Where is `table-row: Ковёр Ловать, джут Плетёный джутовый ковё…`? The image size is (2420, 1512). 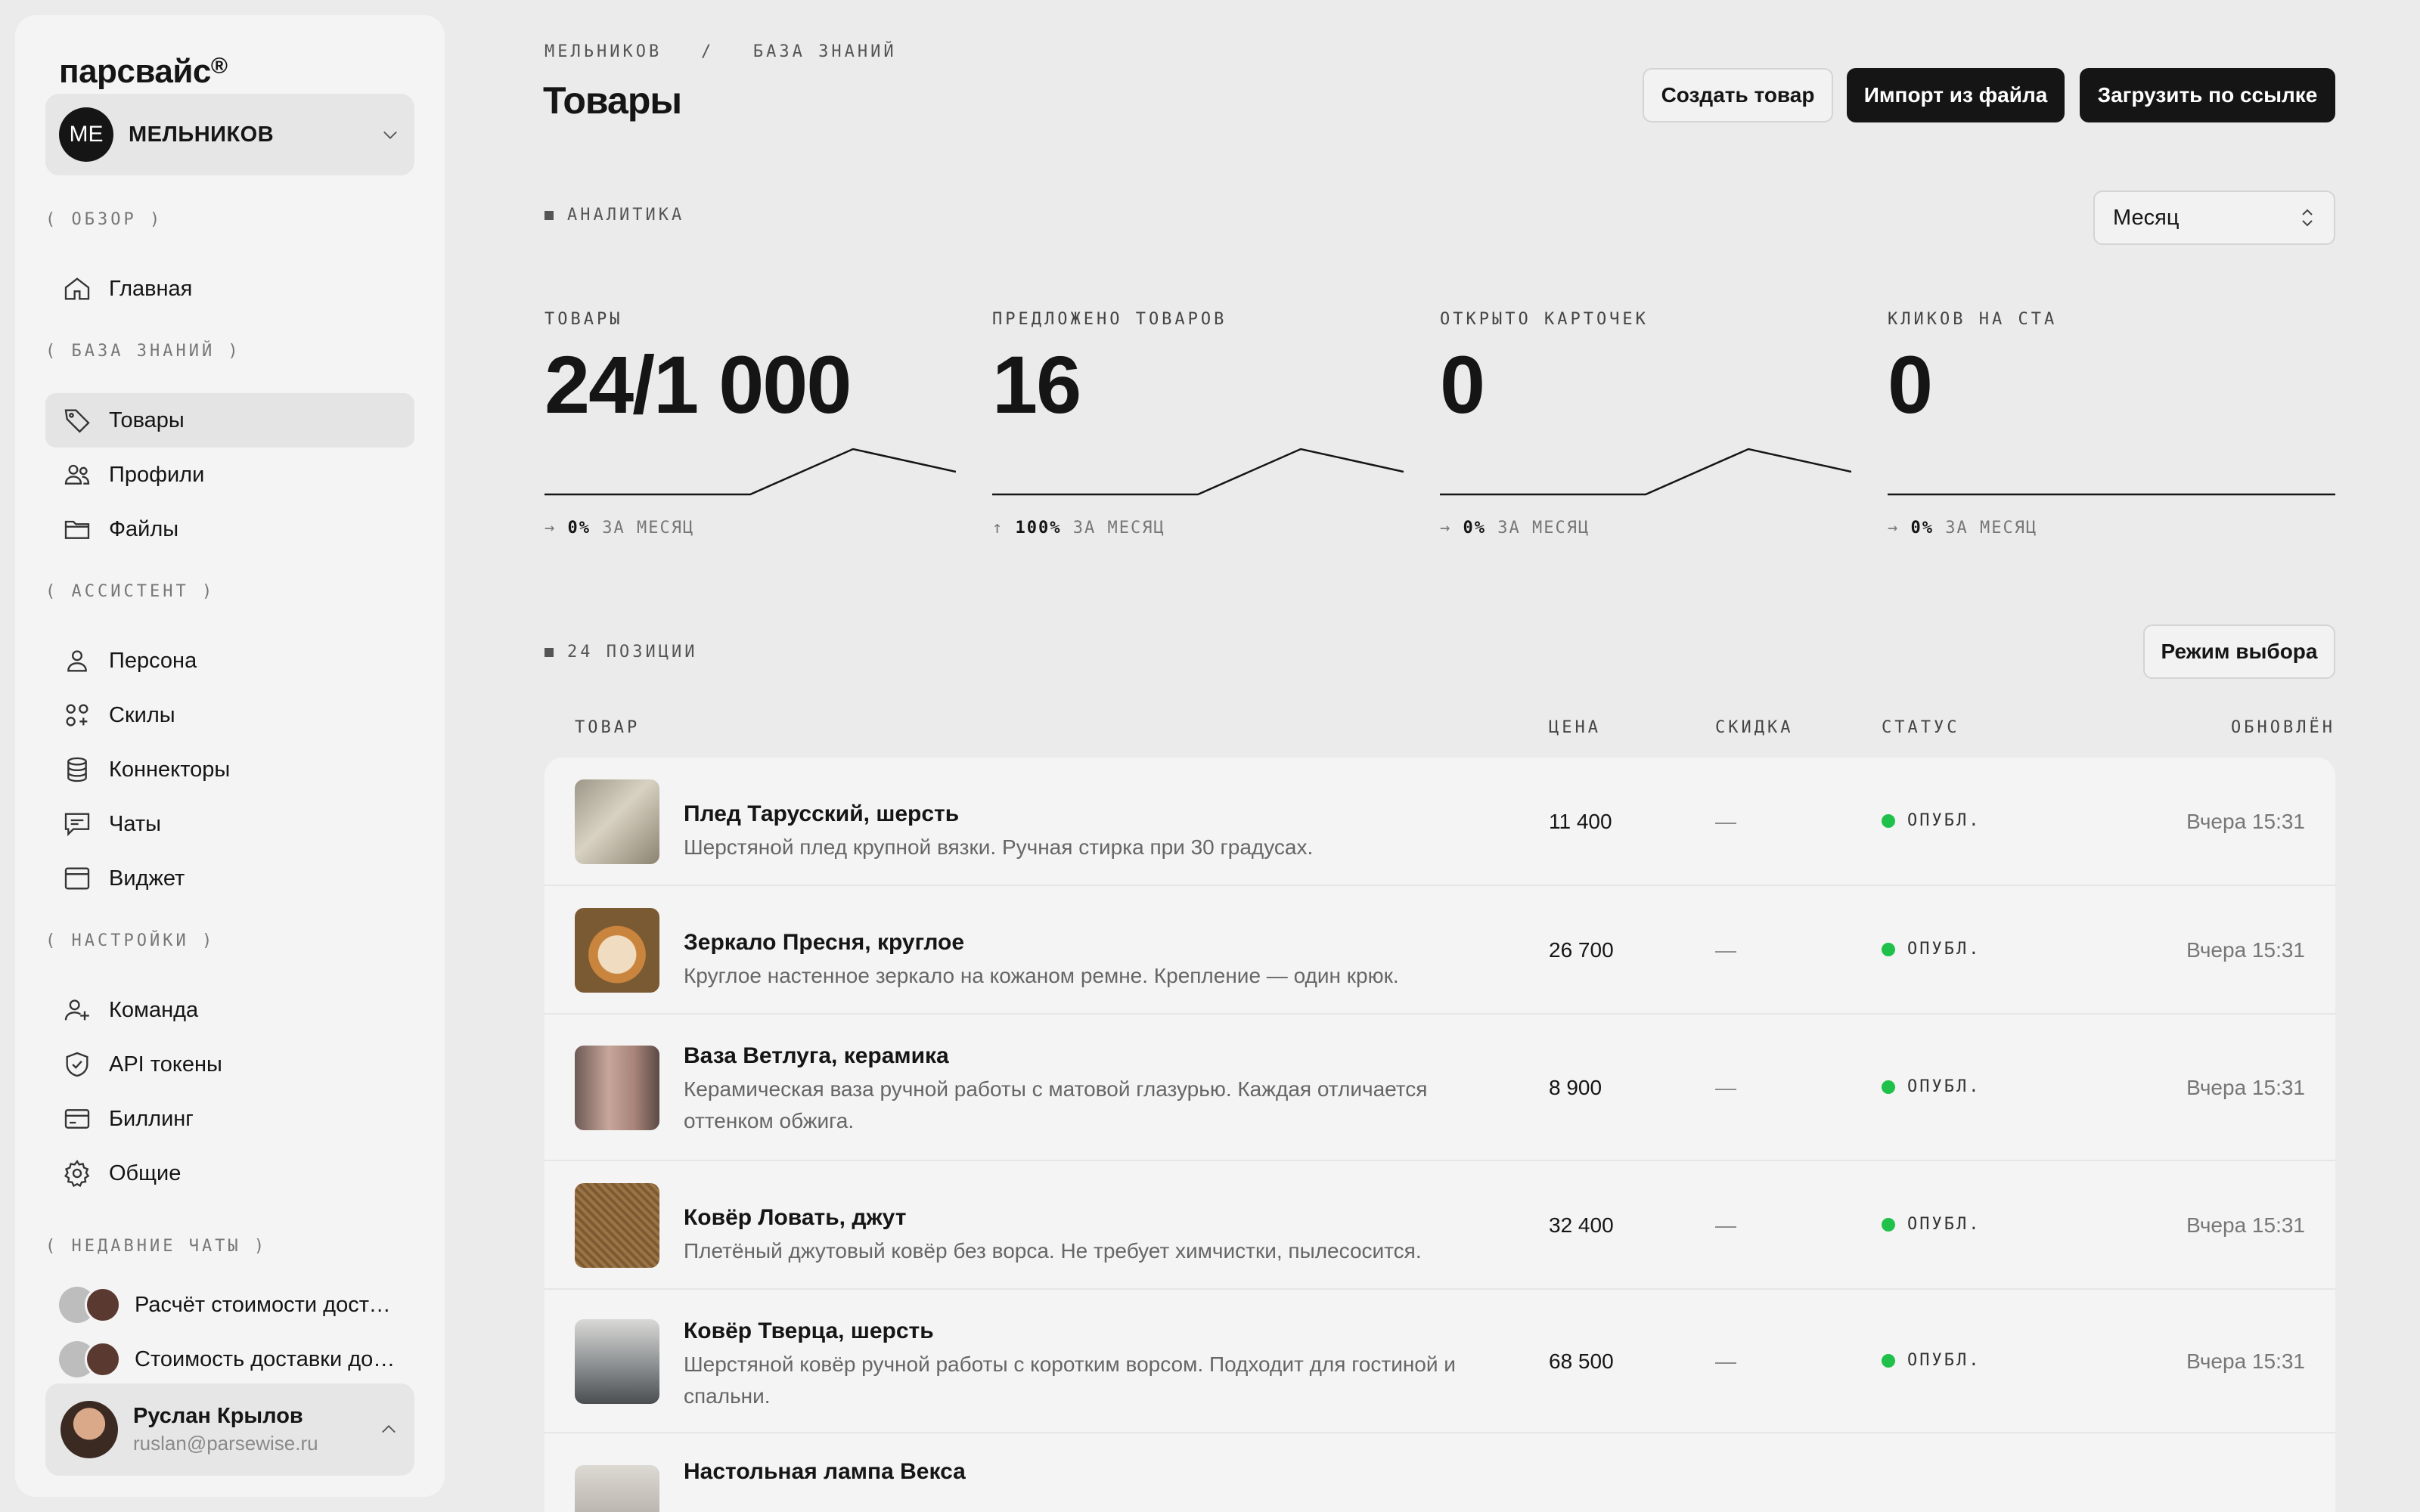 table-row: Ковёр Ловать, джут Плетёный джутовый ковё… is located at coordinates (1439, 1225).